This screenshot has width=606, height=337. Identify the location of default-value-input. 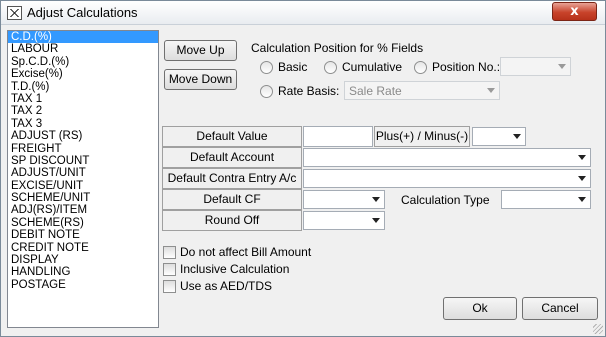
(338, 136).